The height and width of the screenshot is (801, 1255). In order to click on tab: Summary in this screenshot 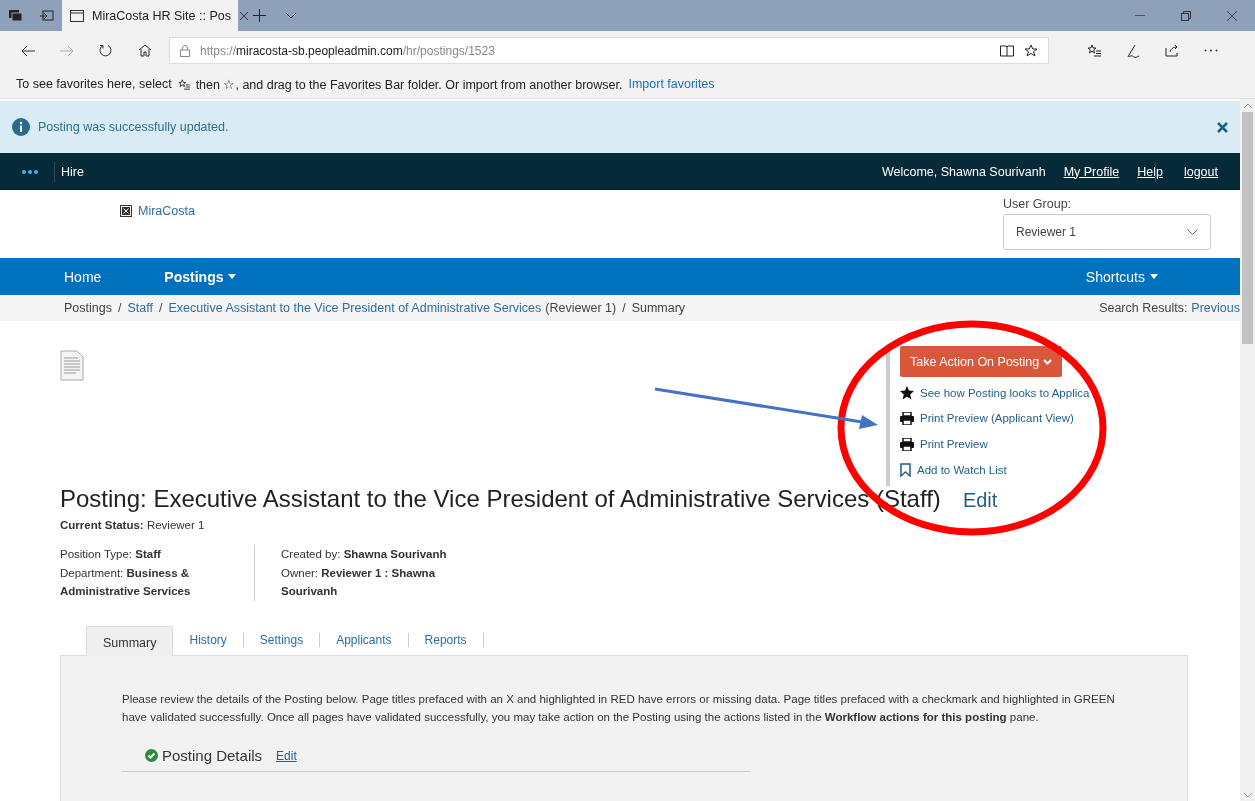, I will do `click(130, 641)`.